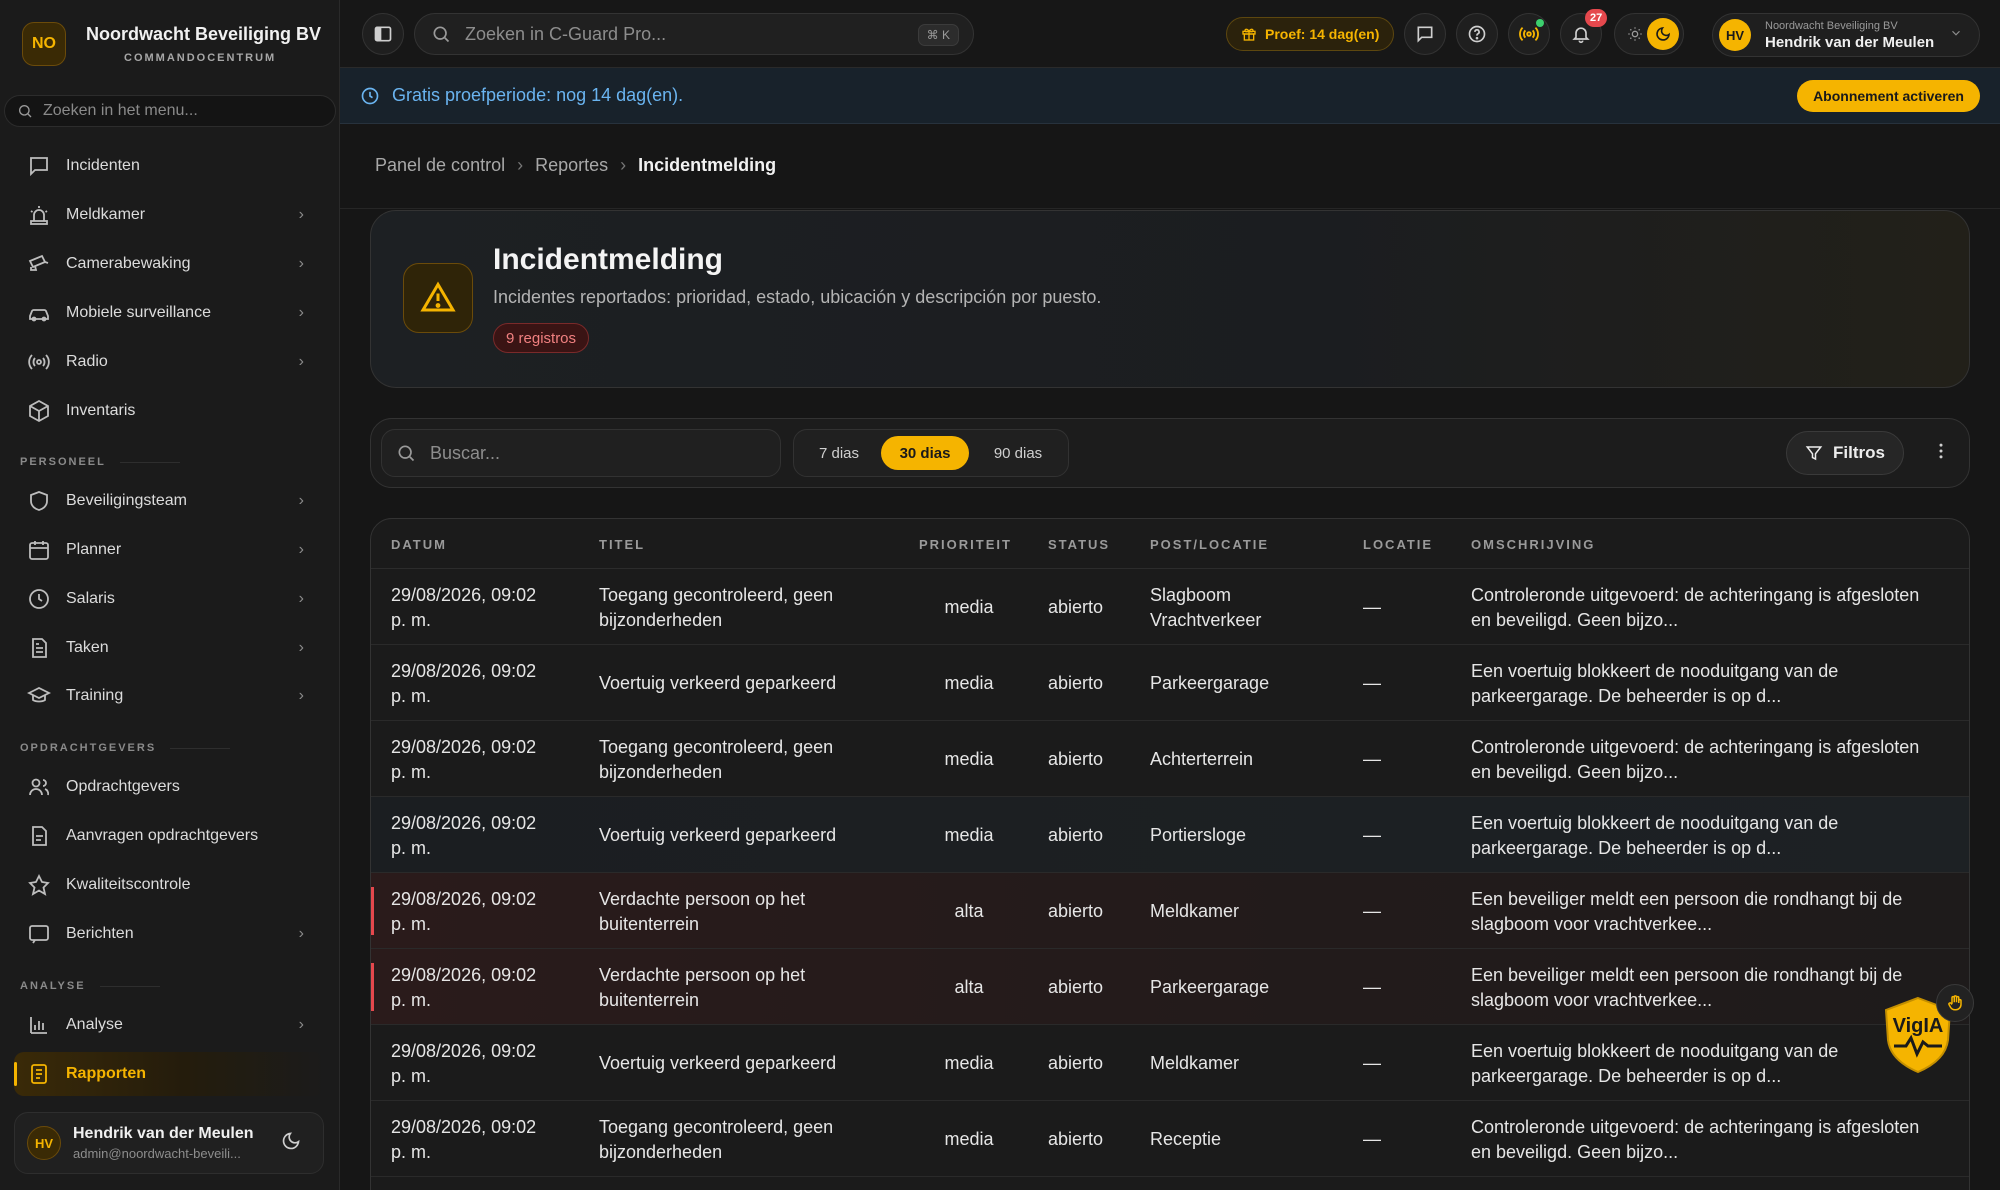 The height and width of the screenshot is (1190, 2000). I want to click on notifications-button: 27, so click(1584, 32).